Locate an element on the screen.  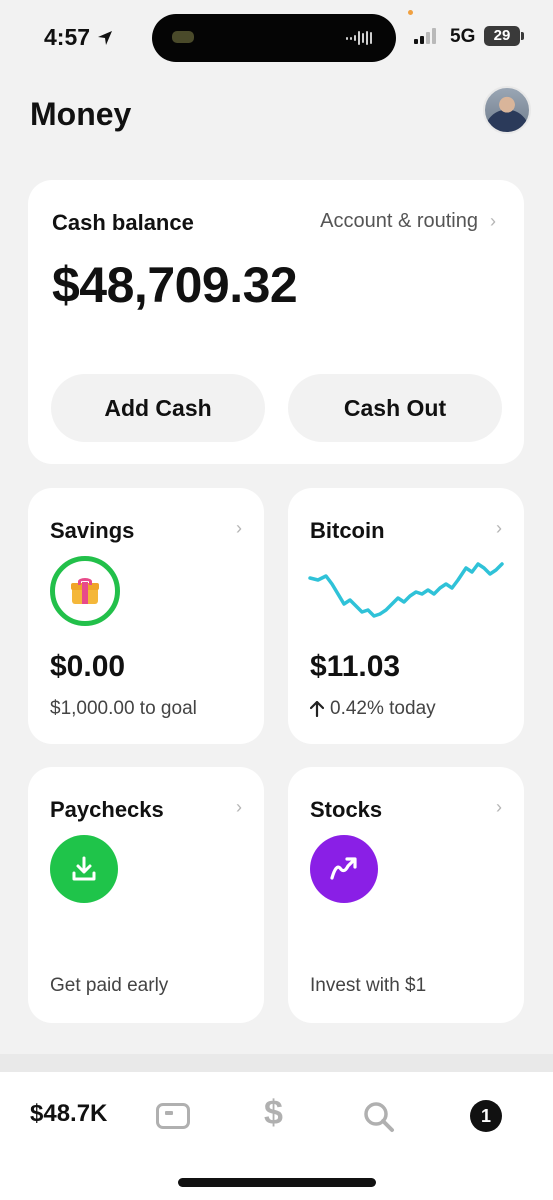
dynamic-island is located at coordinates (274, 38).